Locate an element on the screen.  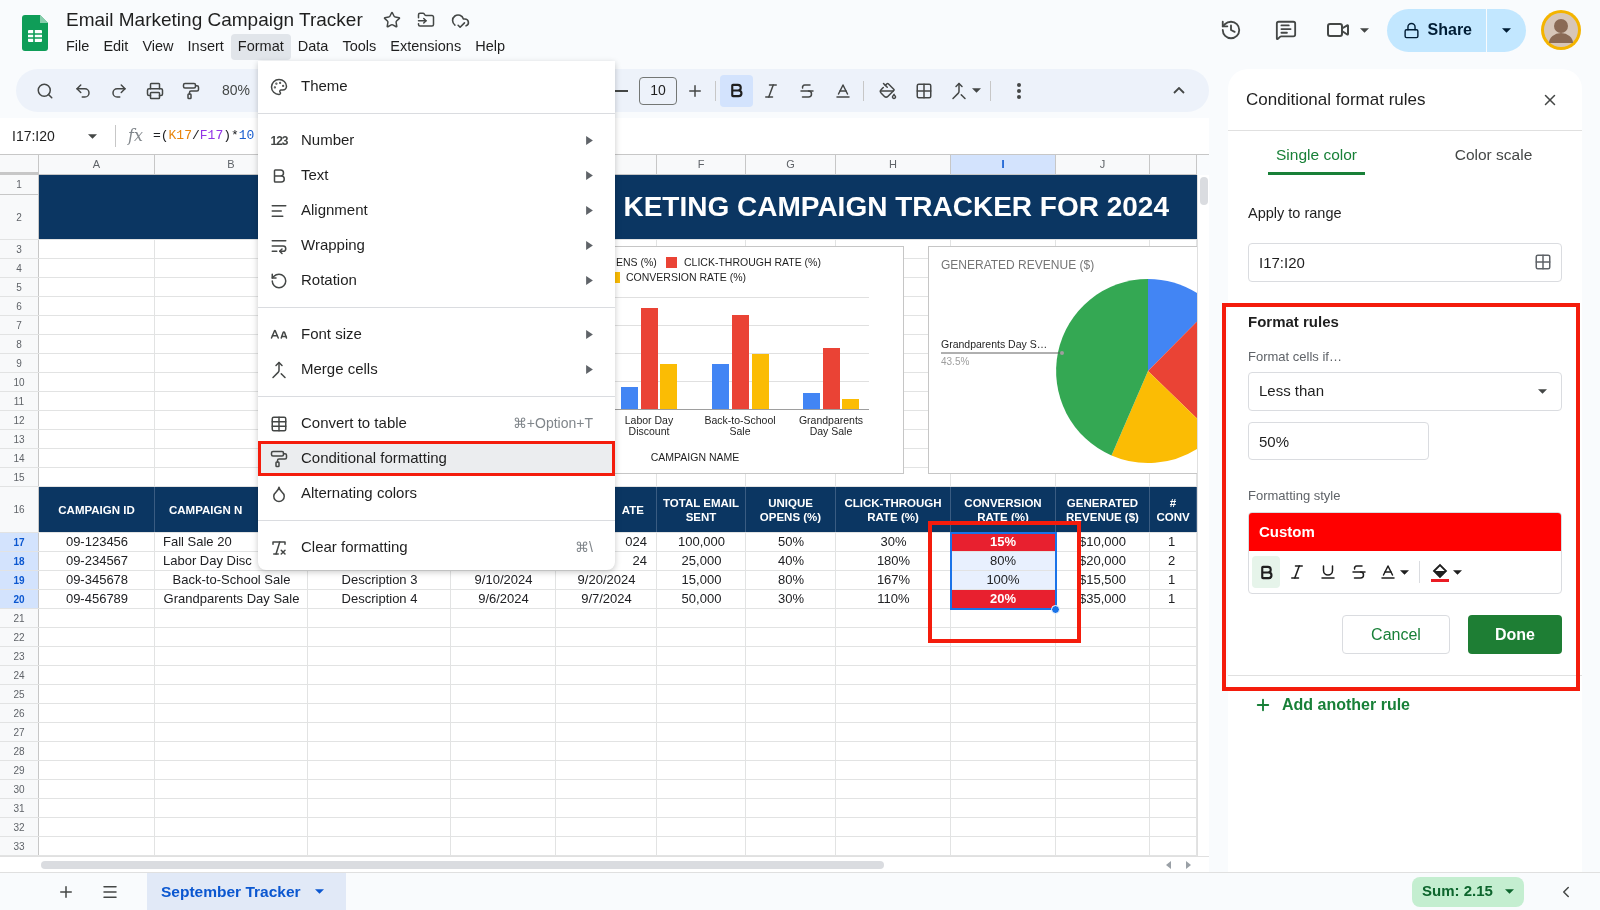
cell-value: 25,000 is located at coordinates (701, 561).